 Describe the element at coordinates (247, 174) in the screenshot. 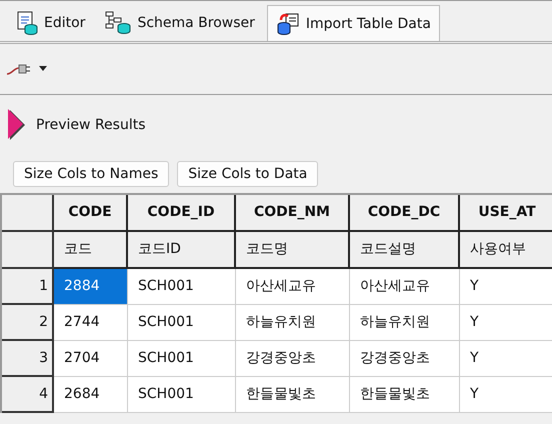

I see `size-columns-button: Size Cols to Data` at that location.